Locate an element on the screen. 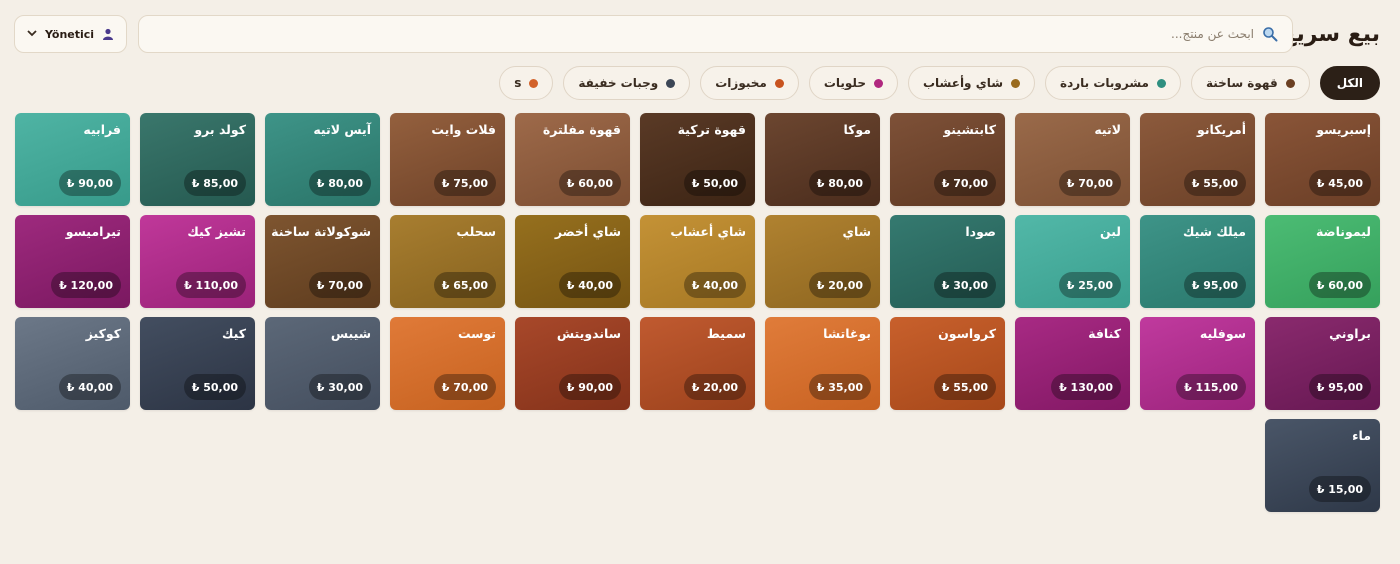 The width and height of the screenshot is (1400, 564). product-name: لبن is located at coordinates (1110, 231).